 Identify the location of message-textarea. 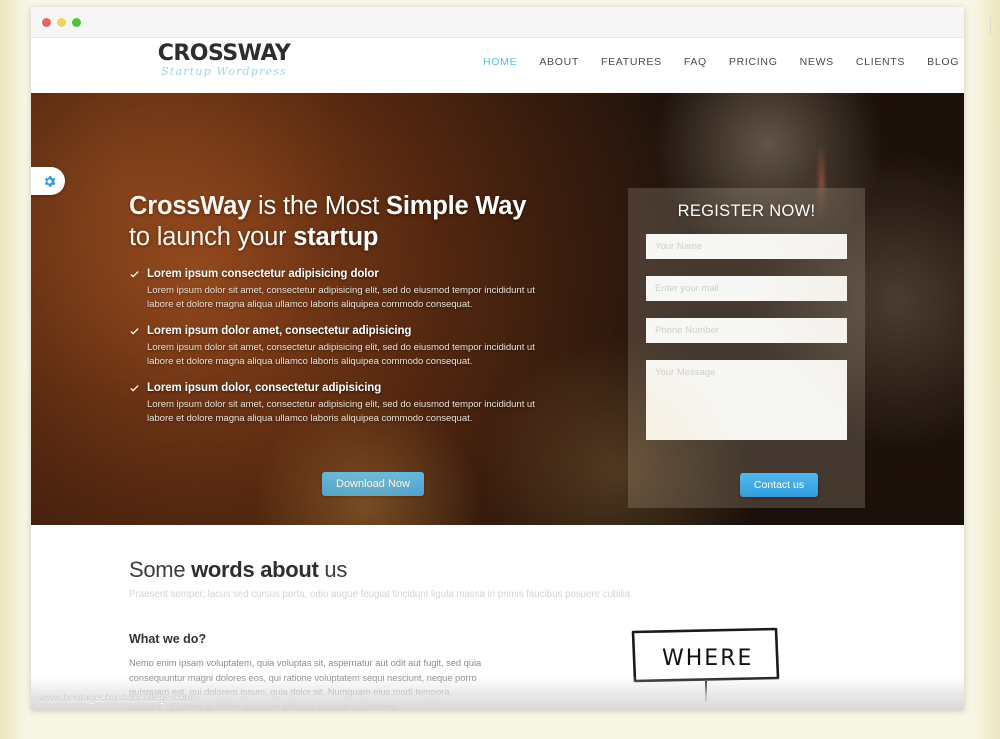
(746, 400).